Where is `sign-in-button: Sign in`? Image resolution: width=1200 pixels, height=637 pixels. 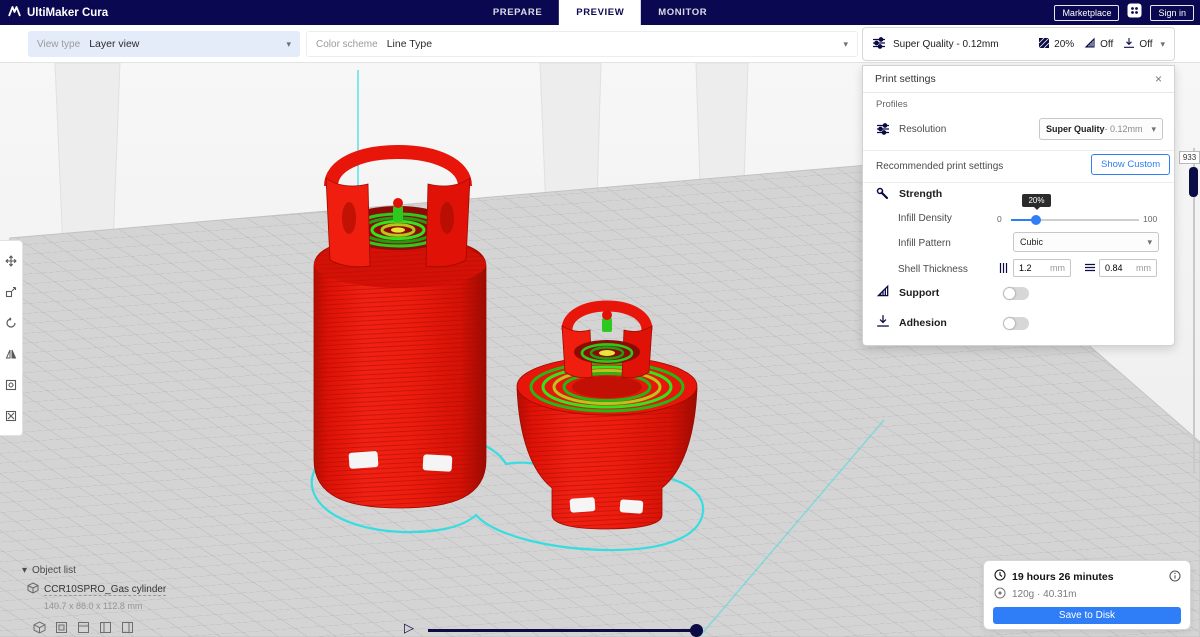 sign-in-button: Sign in is located at coordinates (1172, 12).